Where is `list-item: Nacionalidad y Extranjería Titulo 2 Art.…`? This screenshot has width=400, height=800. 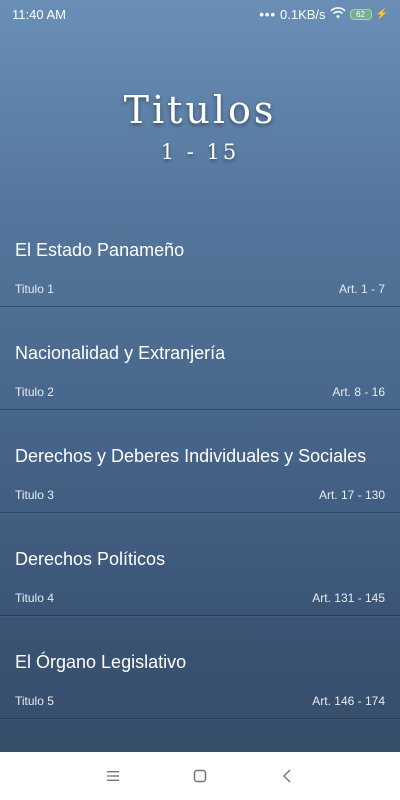
list-item: Nacionalidad y Extranjería Titulo 2 Art.… is located at coordinates (200, 358).